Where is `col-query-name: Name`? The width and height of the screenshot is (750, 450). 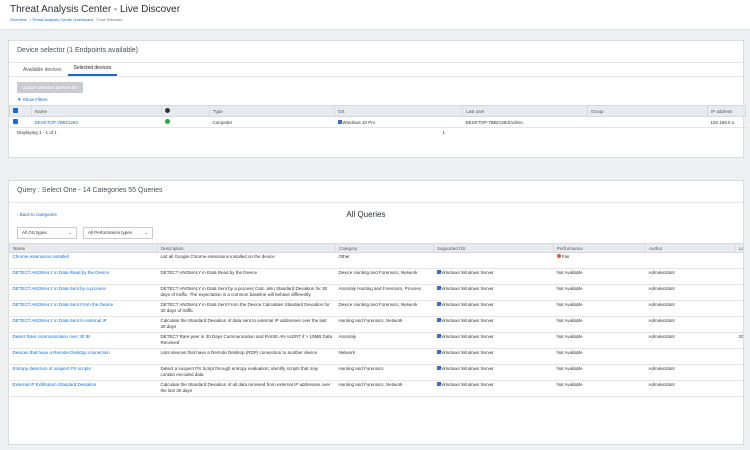 col-query-name: Name is located at coordinates (83, 248).